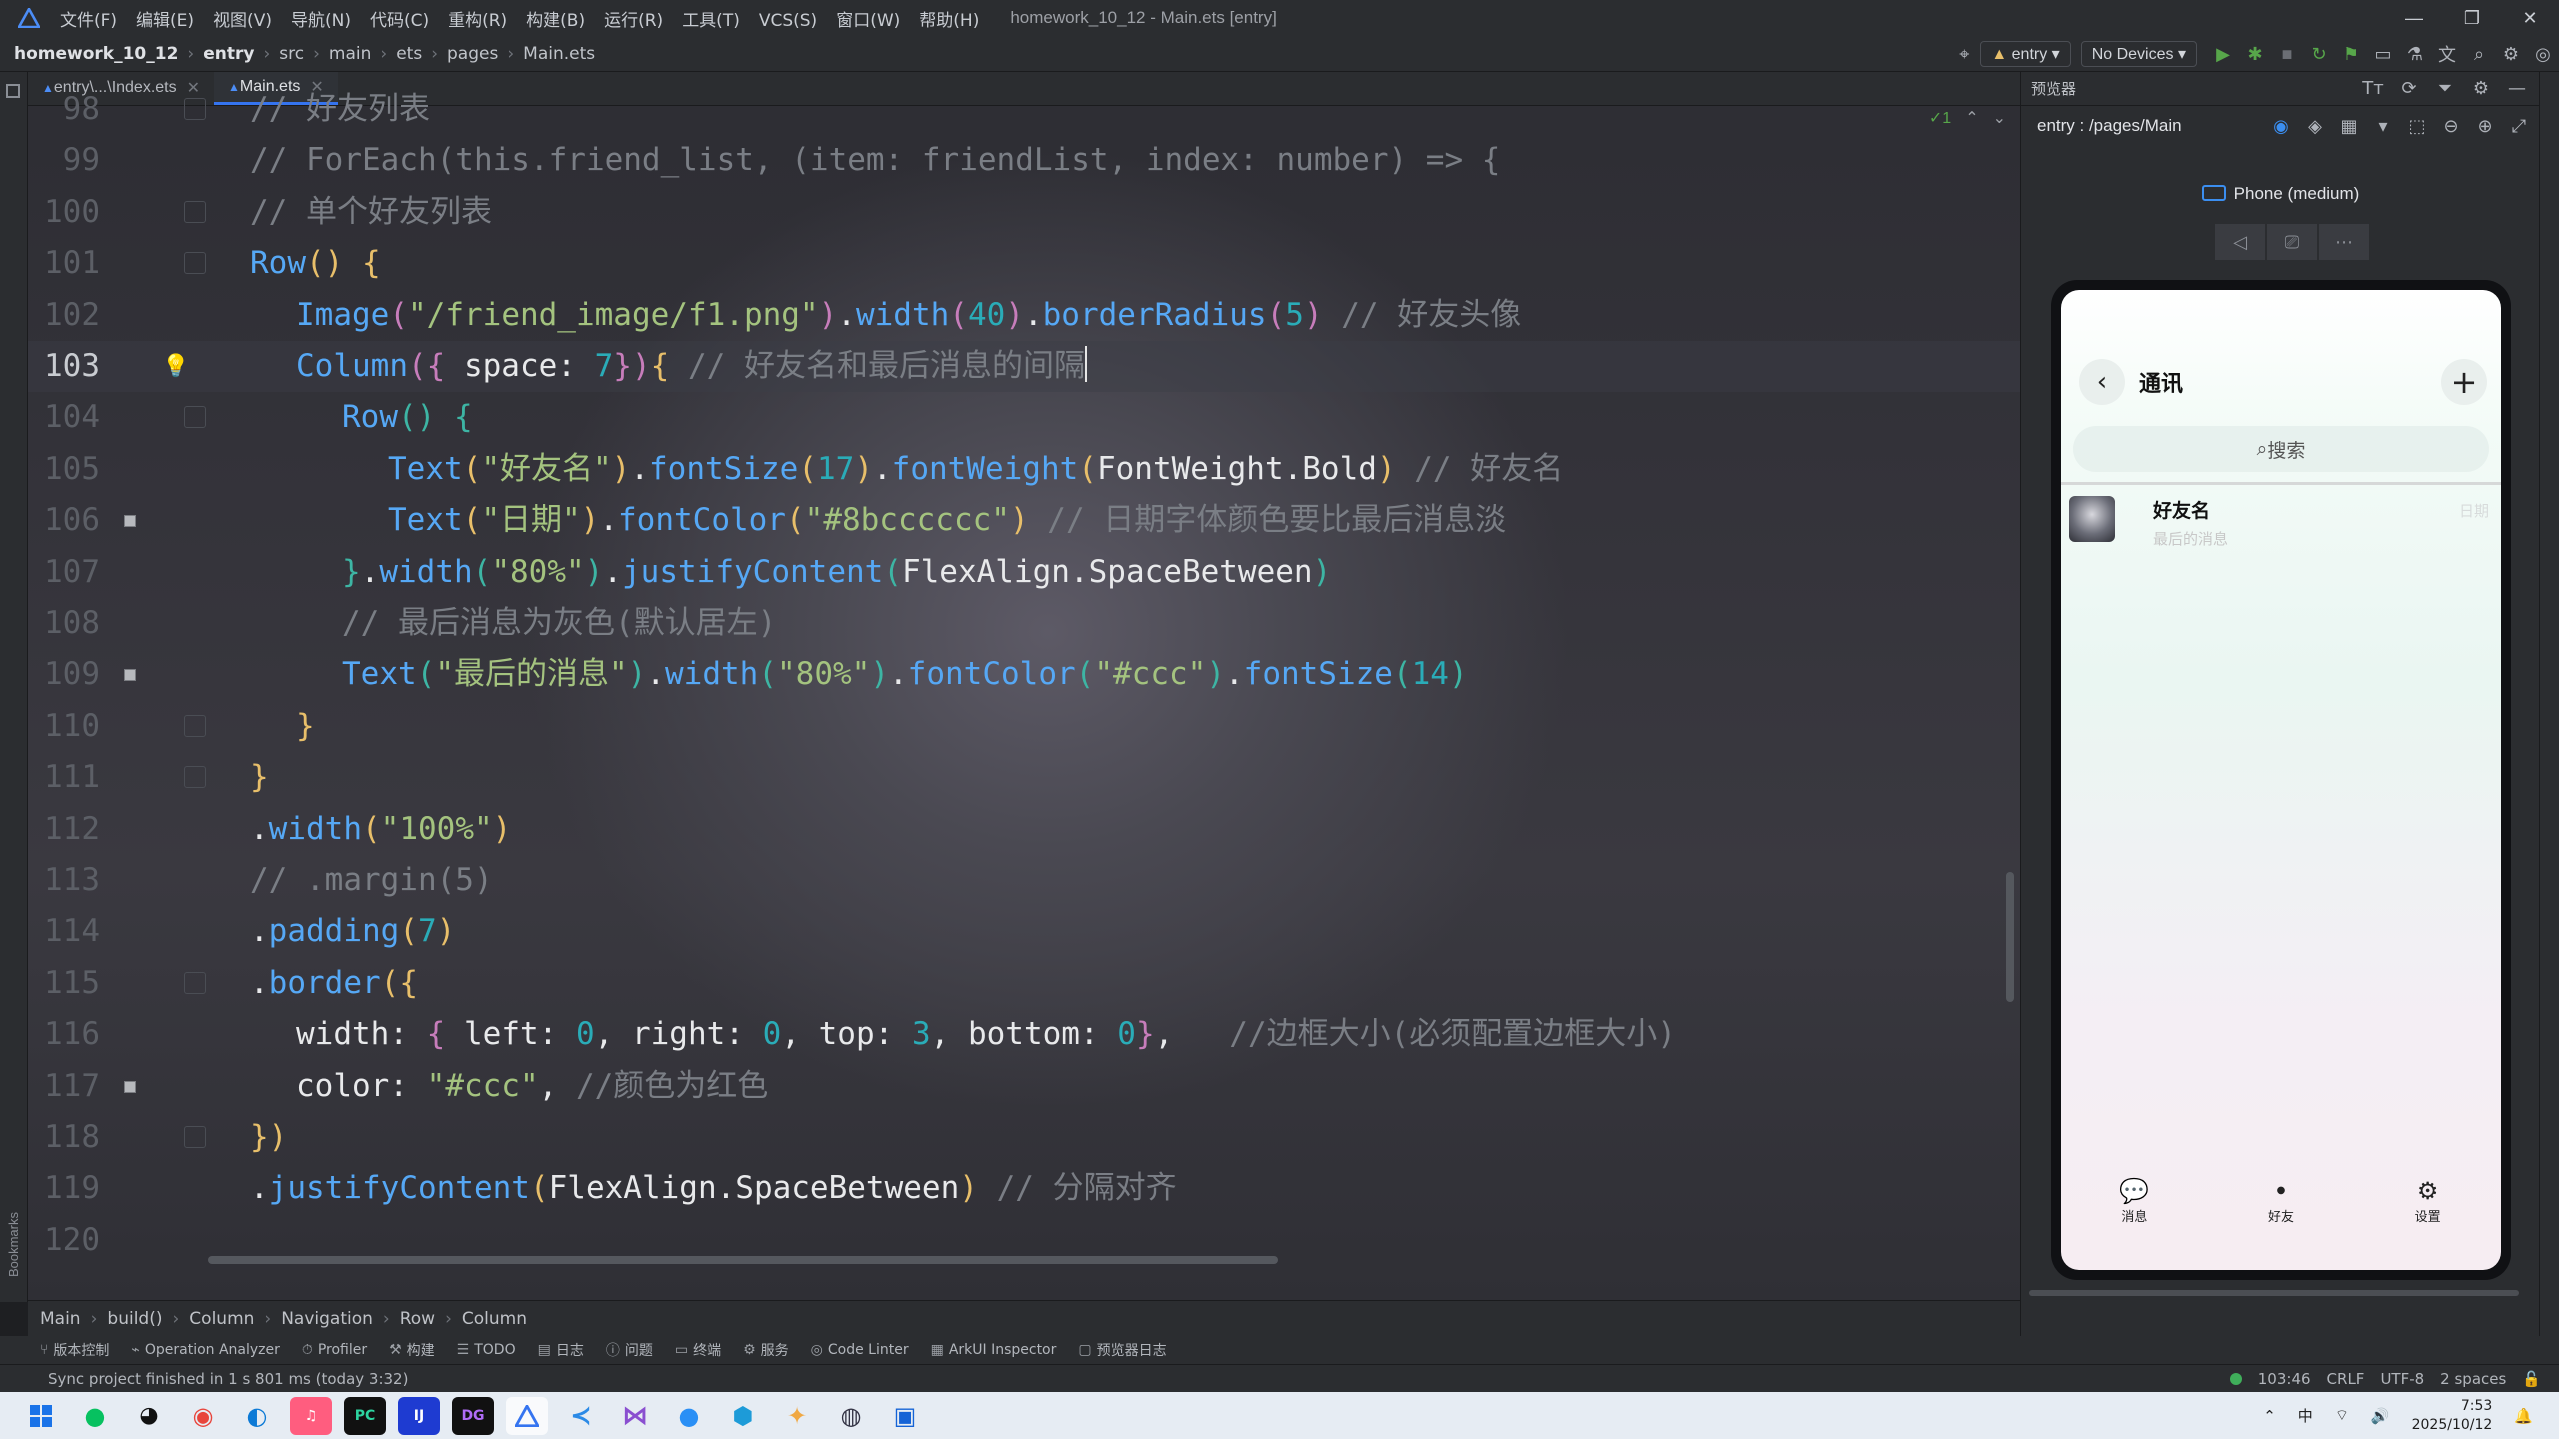 Image resolution: width=2559 pixels, height=1439 pixels. What do you see at coordinates (743, 1260) in the screenshot?
I see `horizontal-scrollbar` at bounding box center [743, 1260].